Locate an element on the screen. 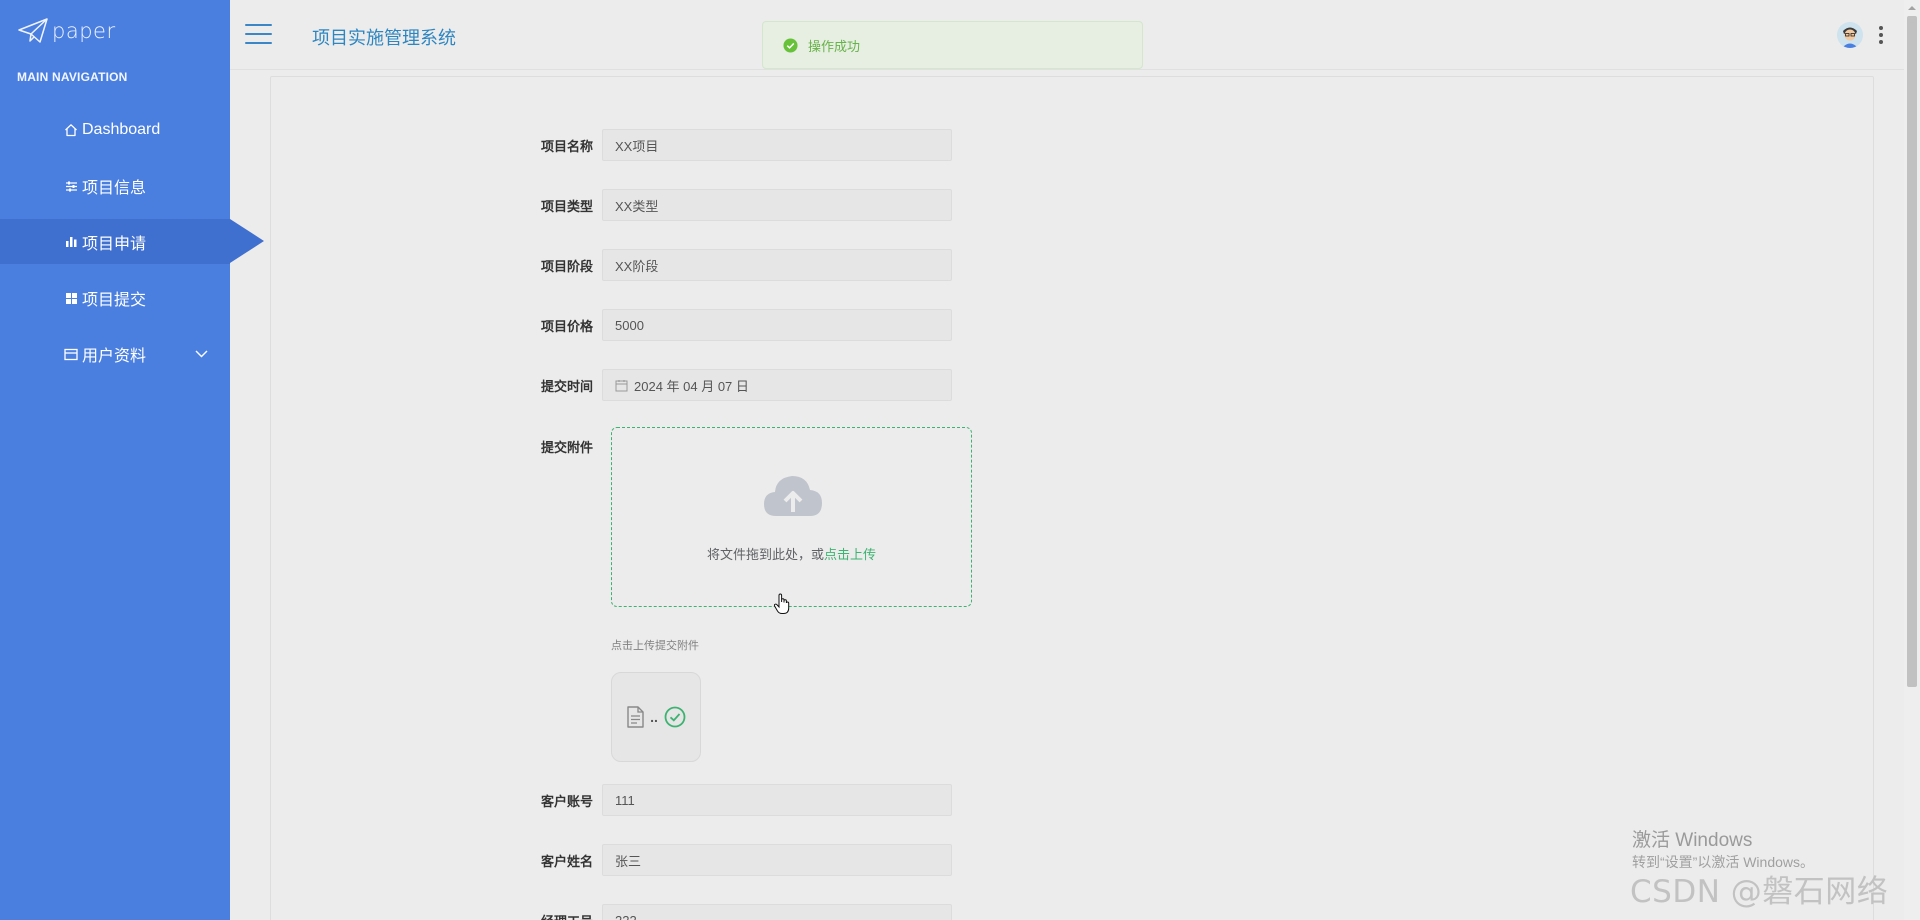 The height and width of the screenshot is (920, 1920). project-price-input: 5000 is located at coordinates (777, 325).